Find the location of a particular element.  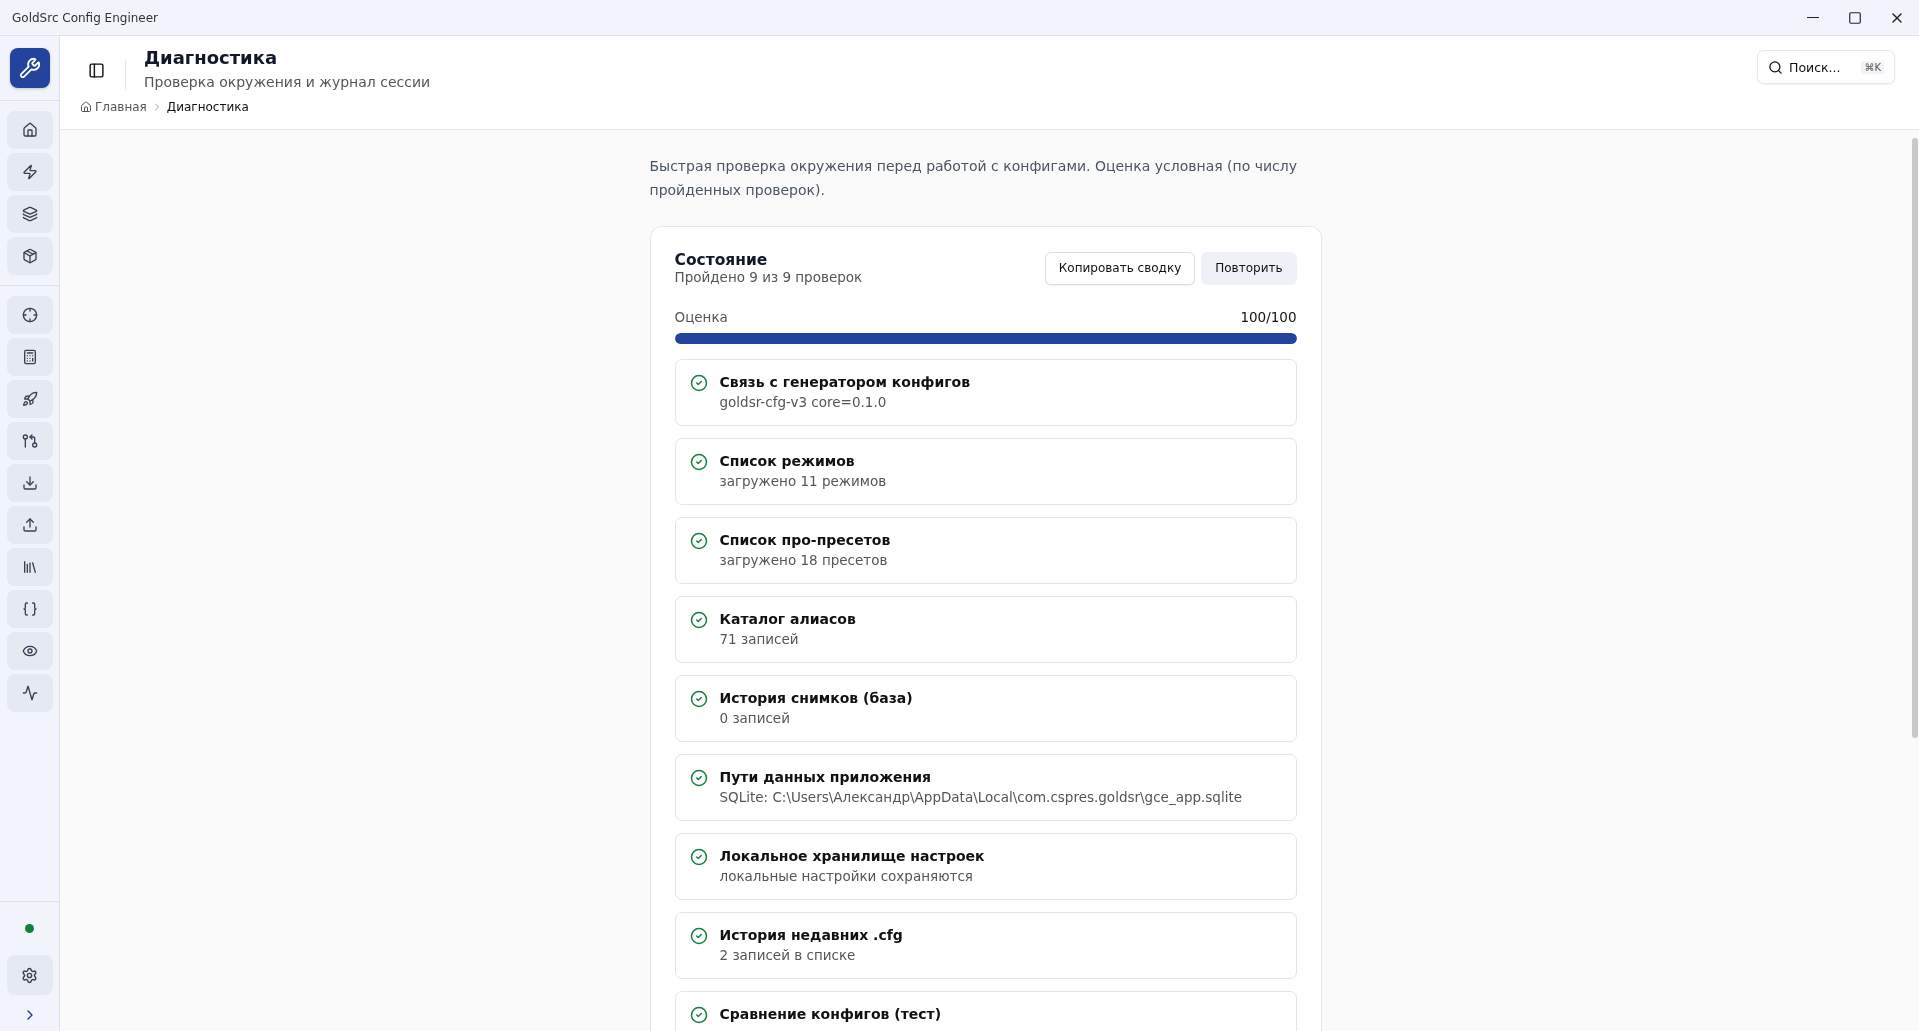

check-detail: локальные настройки сохраняются is located at coordinates (846, 876).